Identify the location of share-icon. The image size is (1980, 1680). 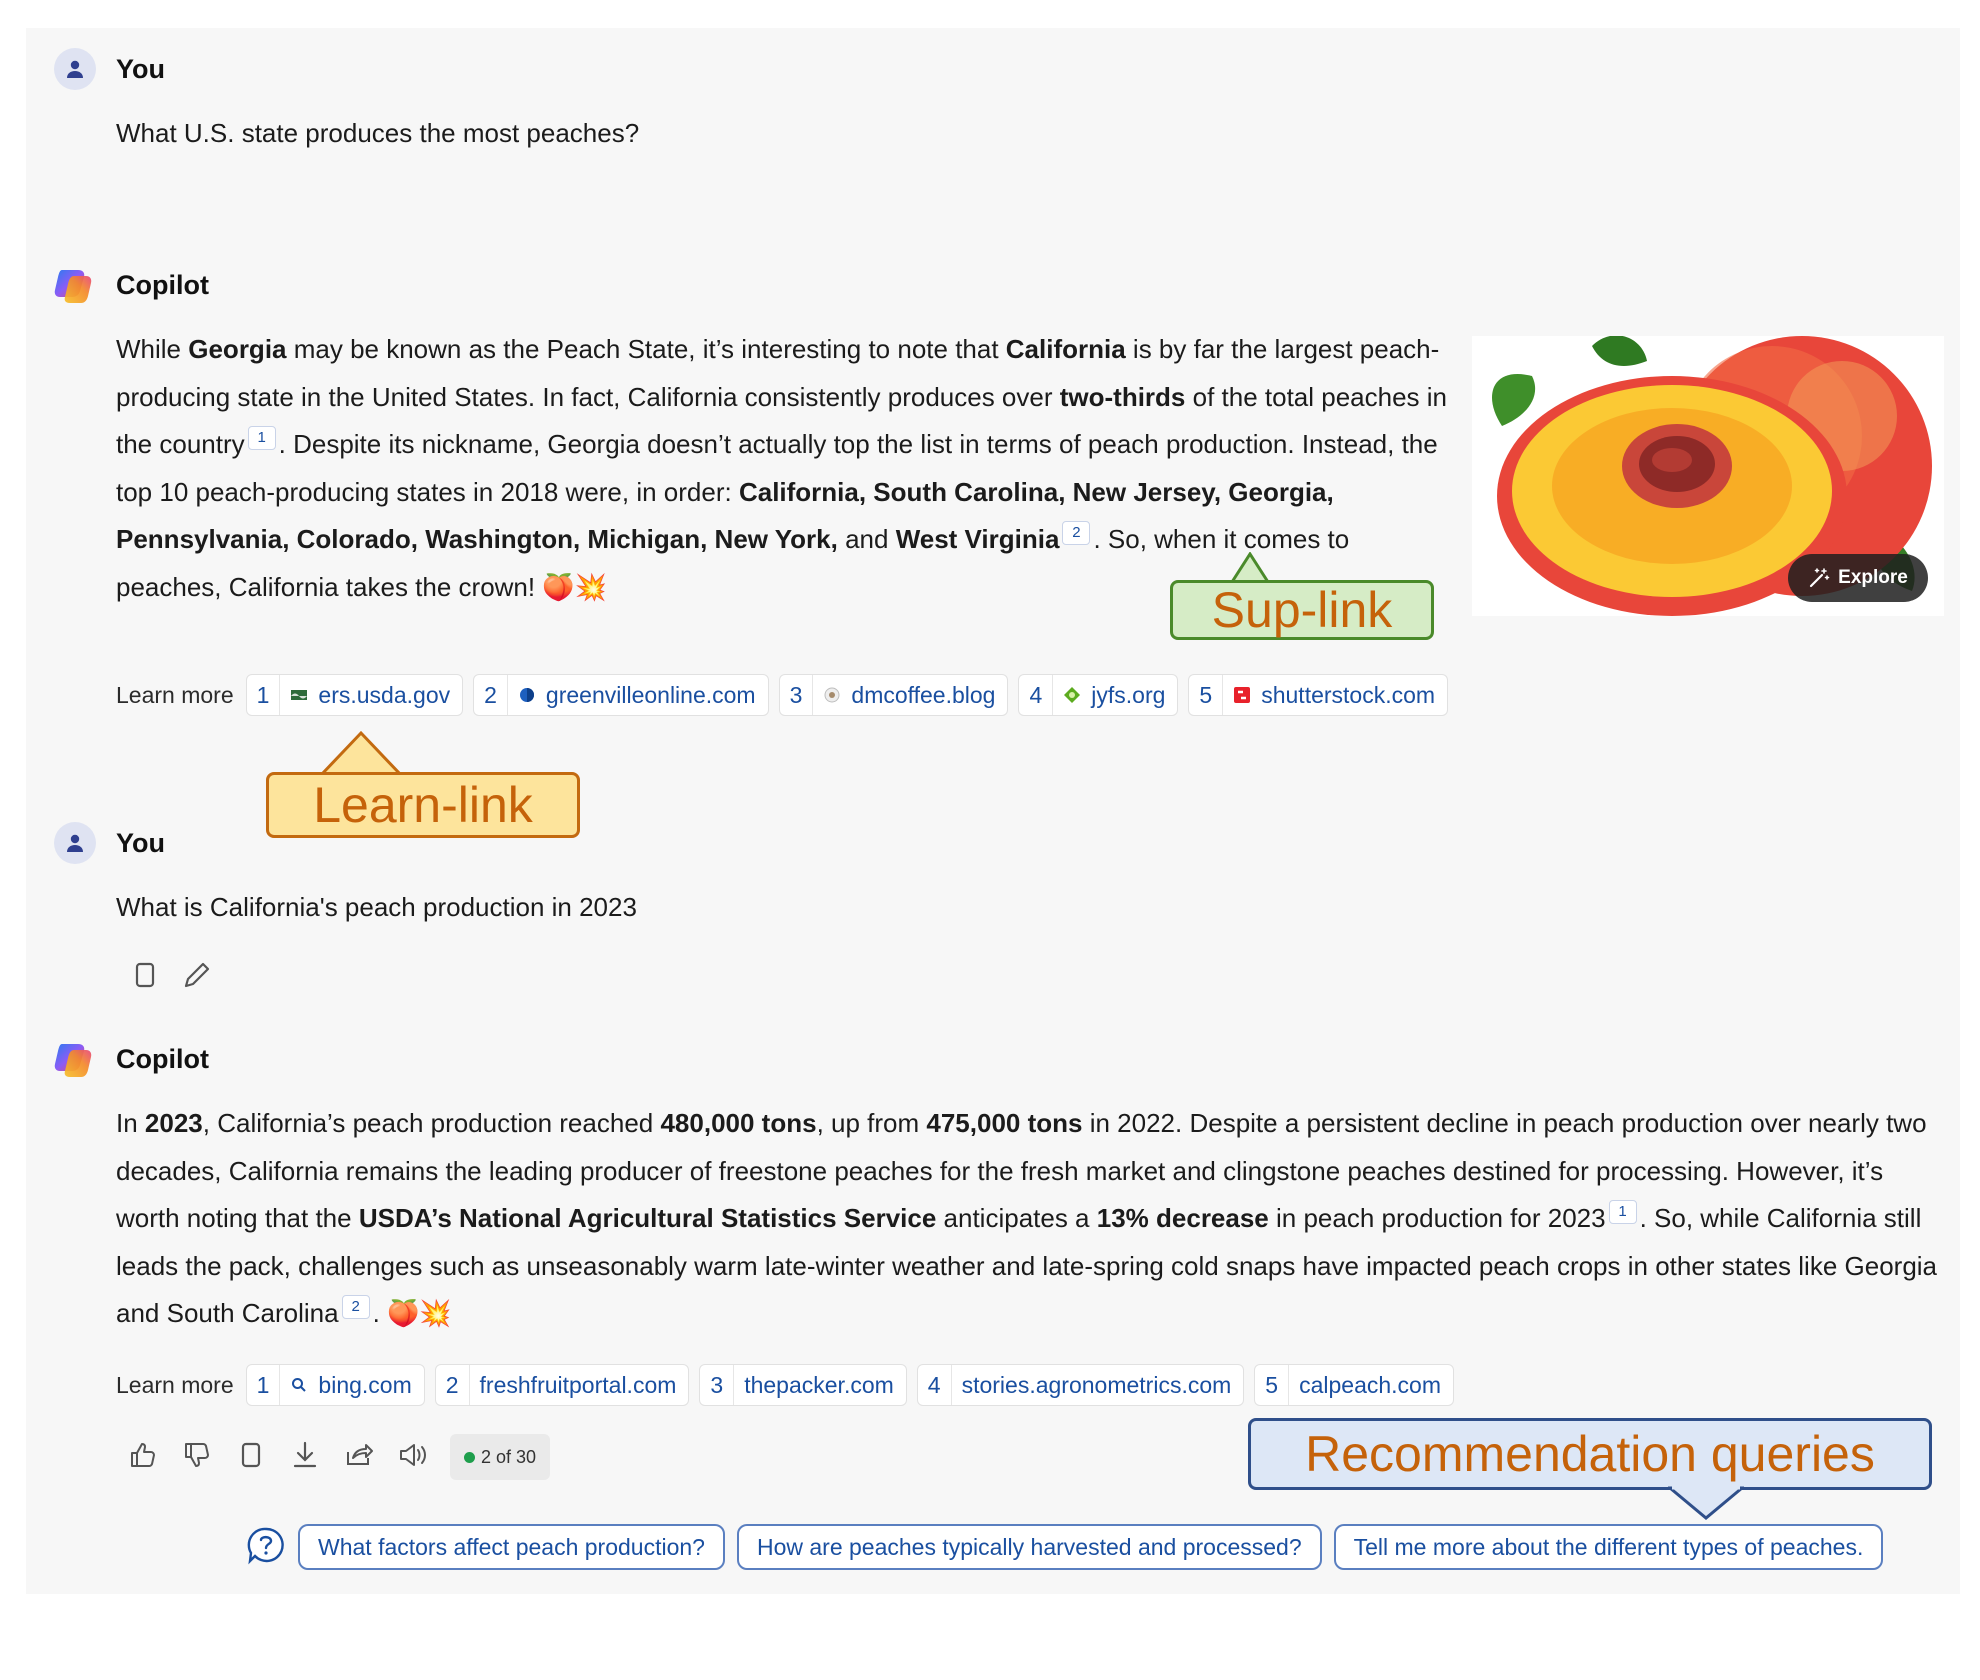
(360, 1454).